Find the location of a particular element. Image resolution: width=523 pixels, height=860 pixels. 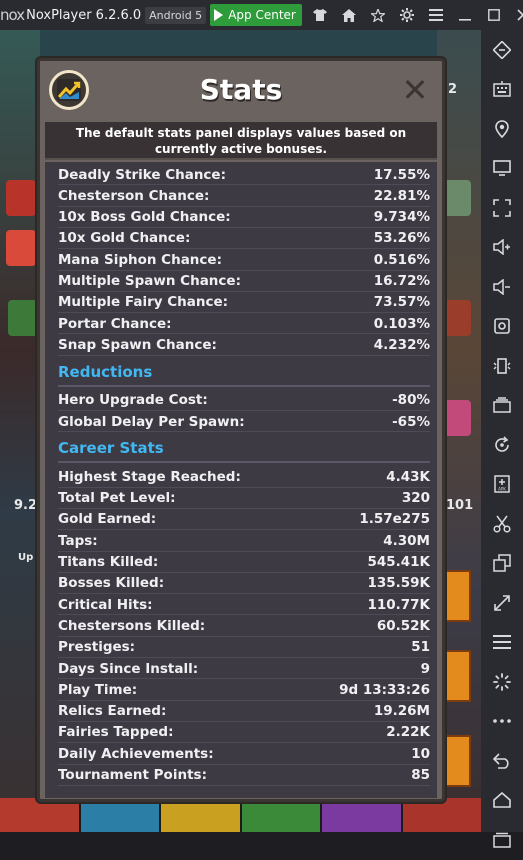

stat-row: Snap Spawn Chance: 4.232% is located at coordinates (244, 344).